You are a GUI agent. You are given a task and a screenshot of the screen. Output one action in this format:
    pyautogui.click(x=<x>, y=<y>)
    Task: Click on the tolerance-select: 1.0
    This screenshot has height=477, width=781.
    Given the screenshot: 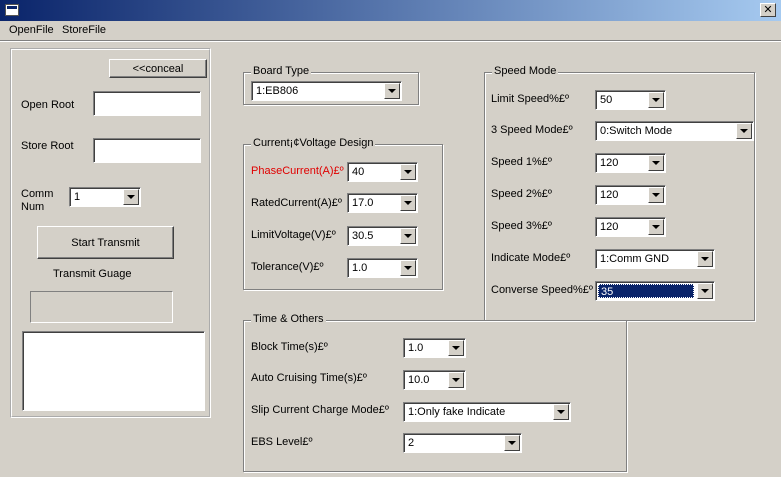 What is the action you would take?
    pyautogui.click(x=382, y=268)
    